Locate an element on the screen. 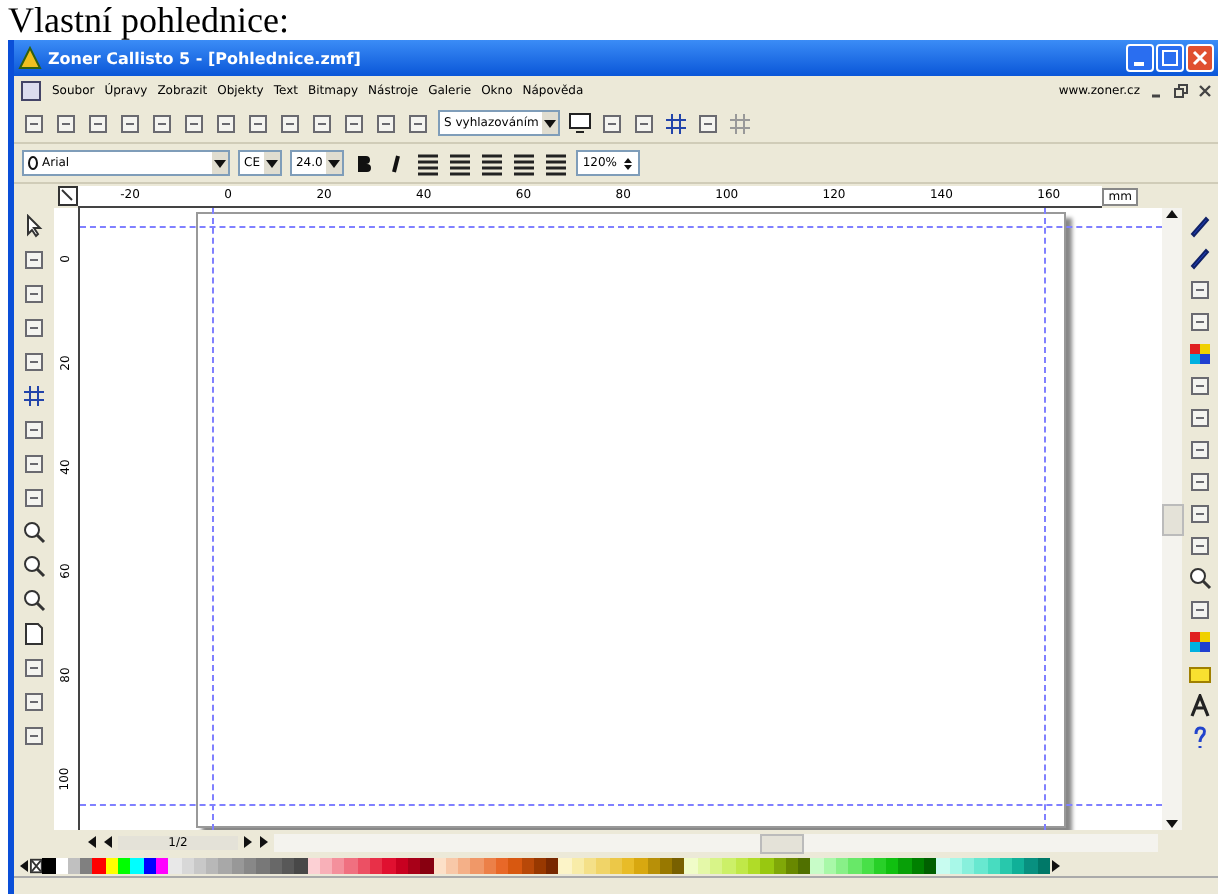 The width and height of the screenshot is (1218, 894). close-icon is located at coordinates (1200, 58).